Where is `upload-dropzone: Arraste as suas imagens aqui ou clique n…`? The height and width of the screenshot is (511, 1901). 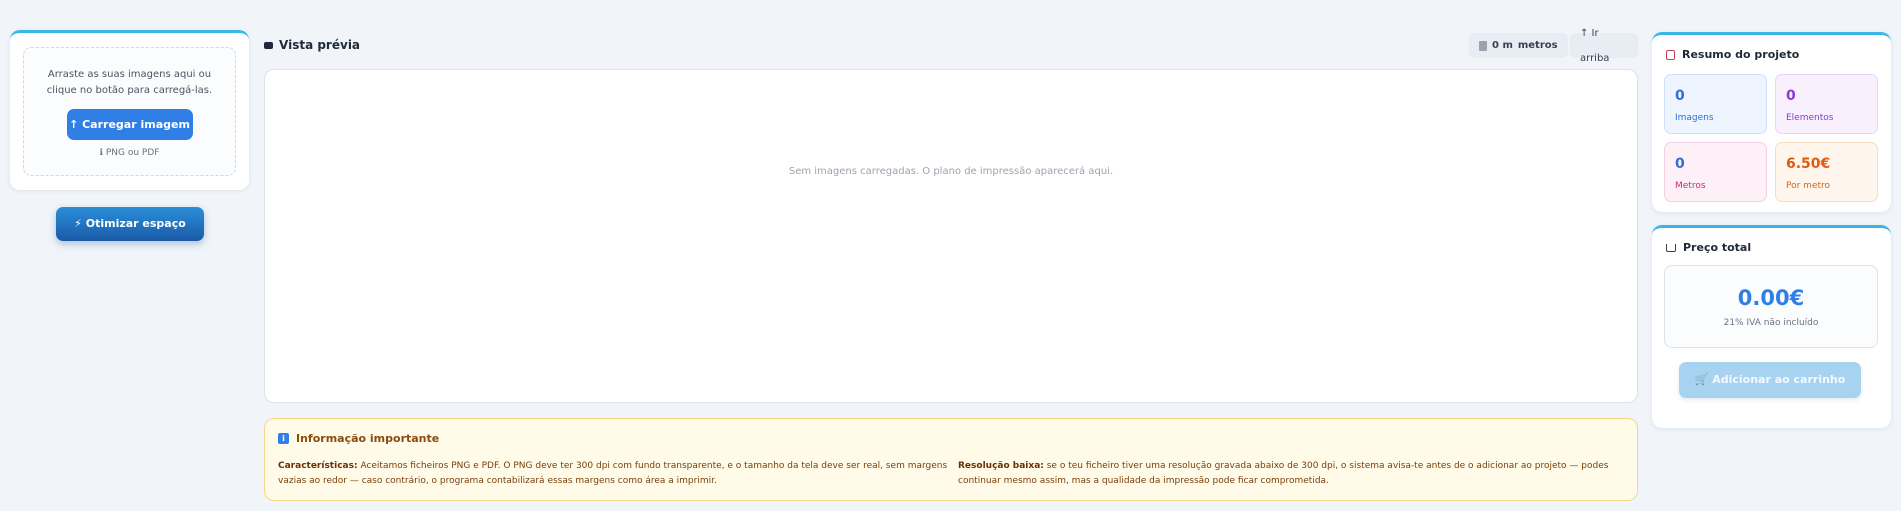 upload-dropzone: Arraste as suas imagens aqui ou clique n… is located at coordinates (129, 111).